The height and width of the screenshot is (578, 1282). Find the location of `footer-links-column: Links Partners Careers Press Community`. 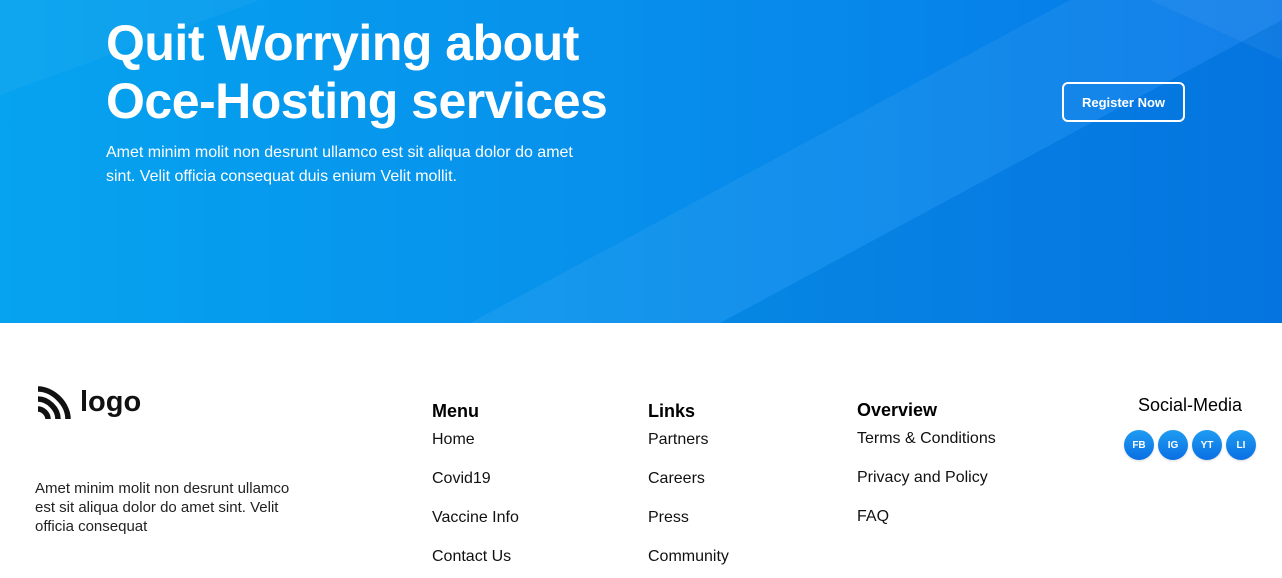

footer-links-column: Links Partners Careers Press Community is located at coordinates (688, 489).